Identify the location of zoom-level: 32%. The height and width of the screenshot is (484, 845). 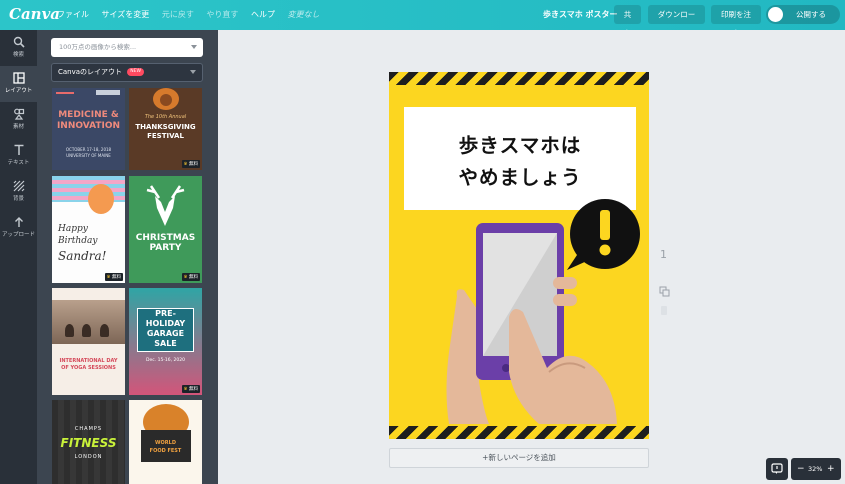
(815, 469).